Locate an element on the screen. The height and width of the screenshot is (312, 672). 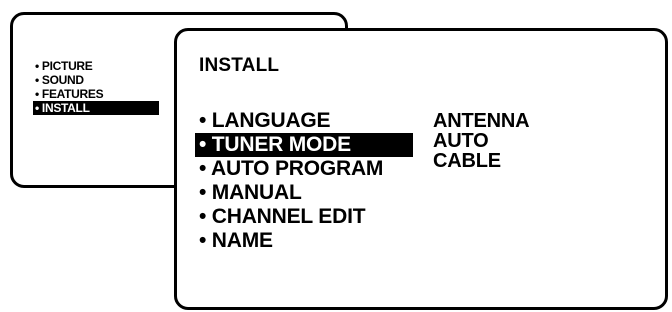
install-item-language: • LANGUAGE is located at coordinates (303, 121).